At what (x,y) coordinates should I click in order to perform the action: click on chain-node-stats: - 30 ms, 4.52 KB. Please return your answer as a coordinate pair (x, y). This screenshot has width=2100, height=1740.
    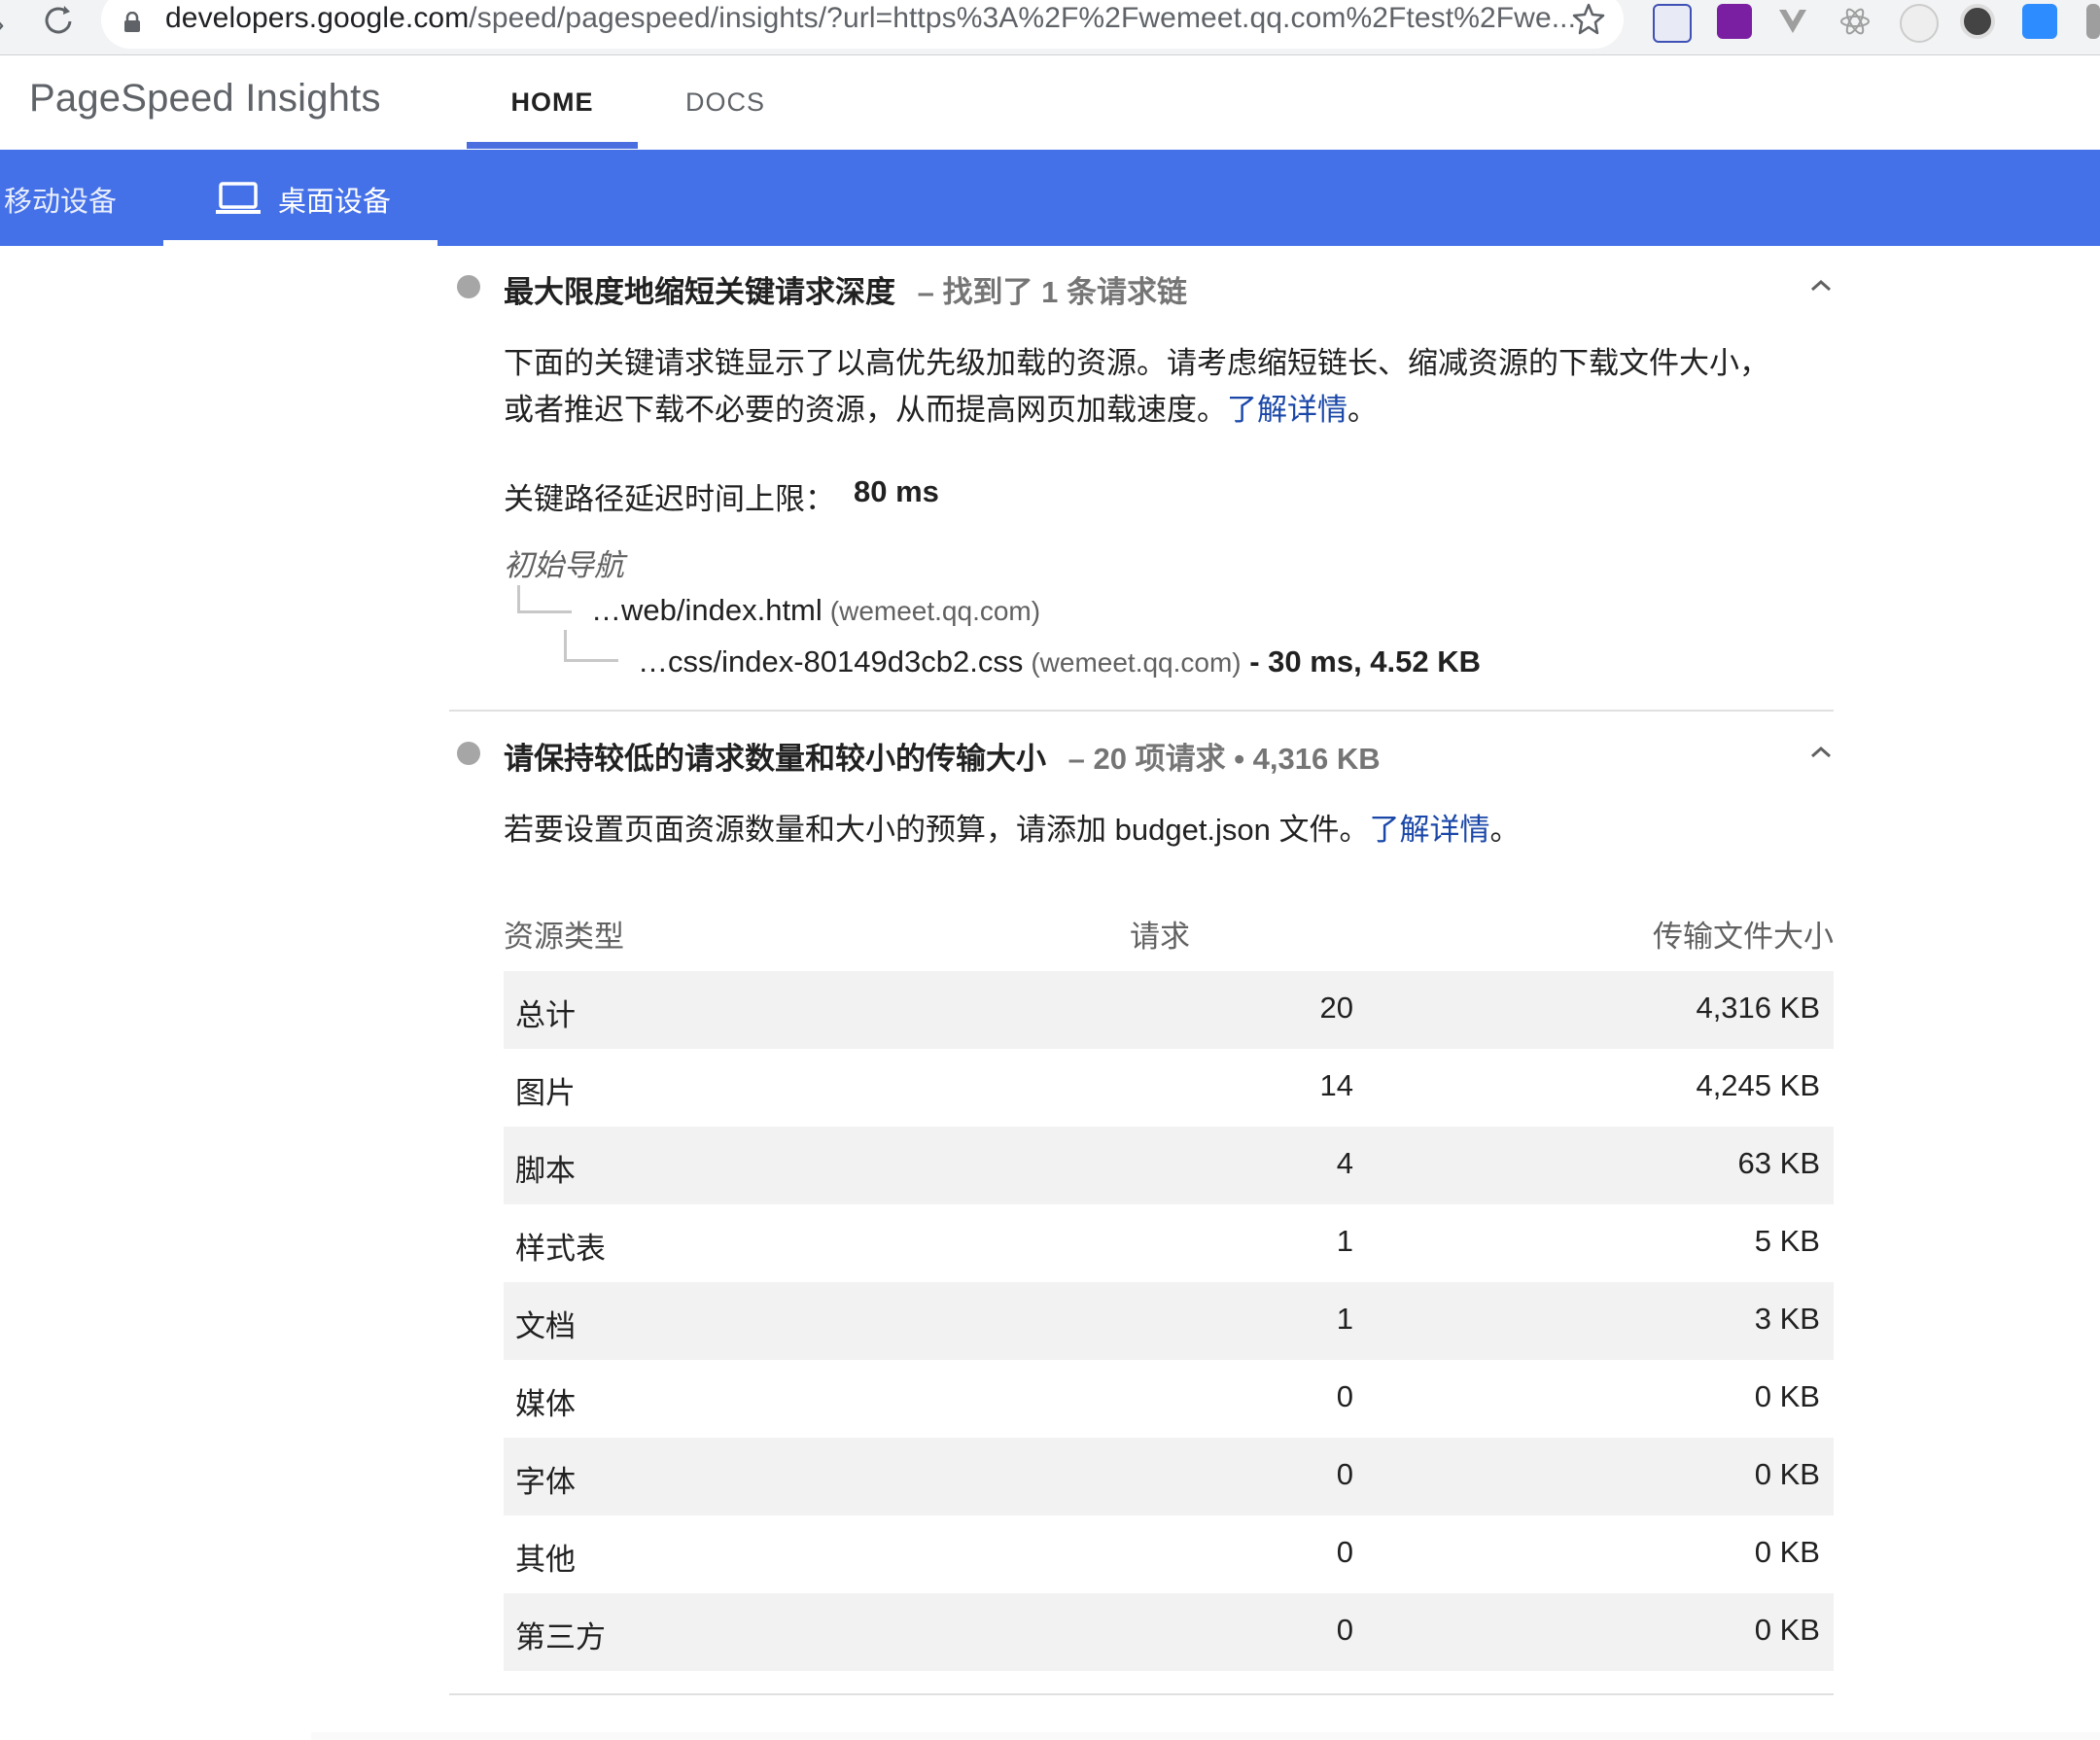
    Looking at the image, I should click on (1361, 661).